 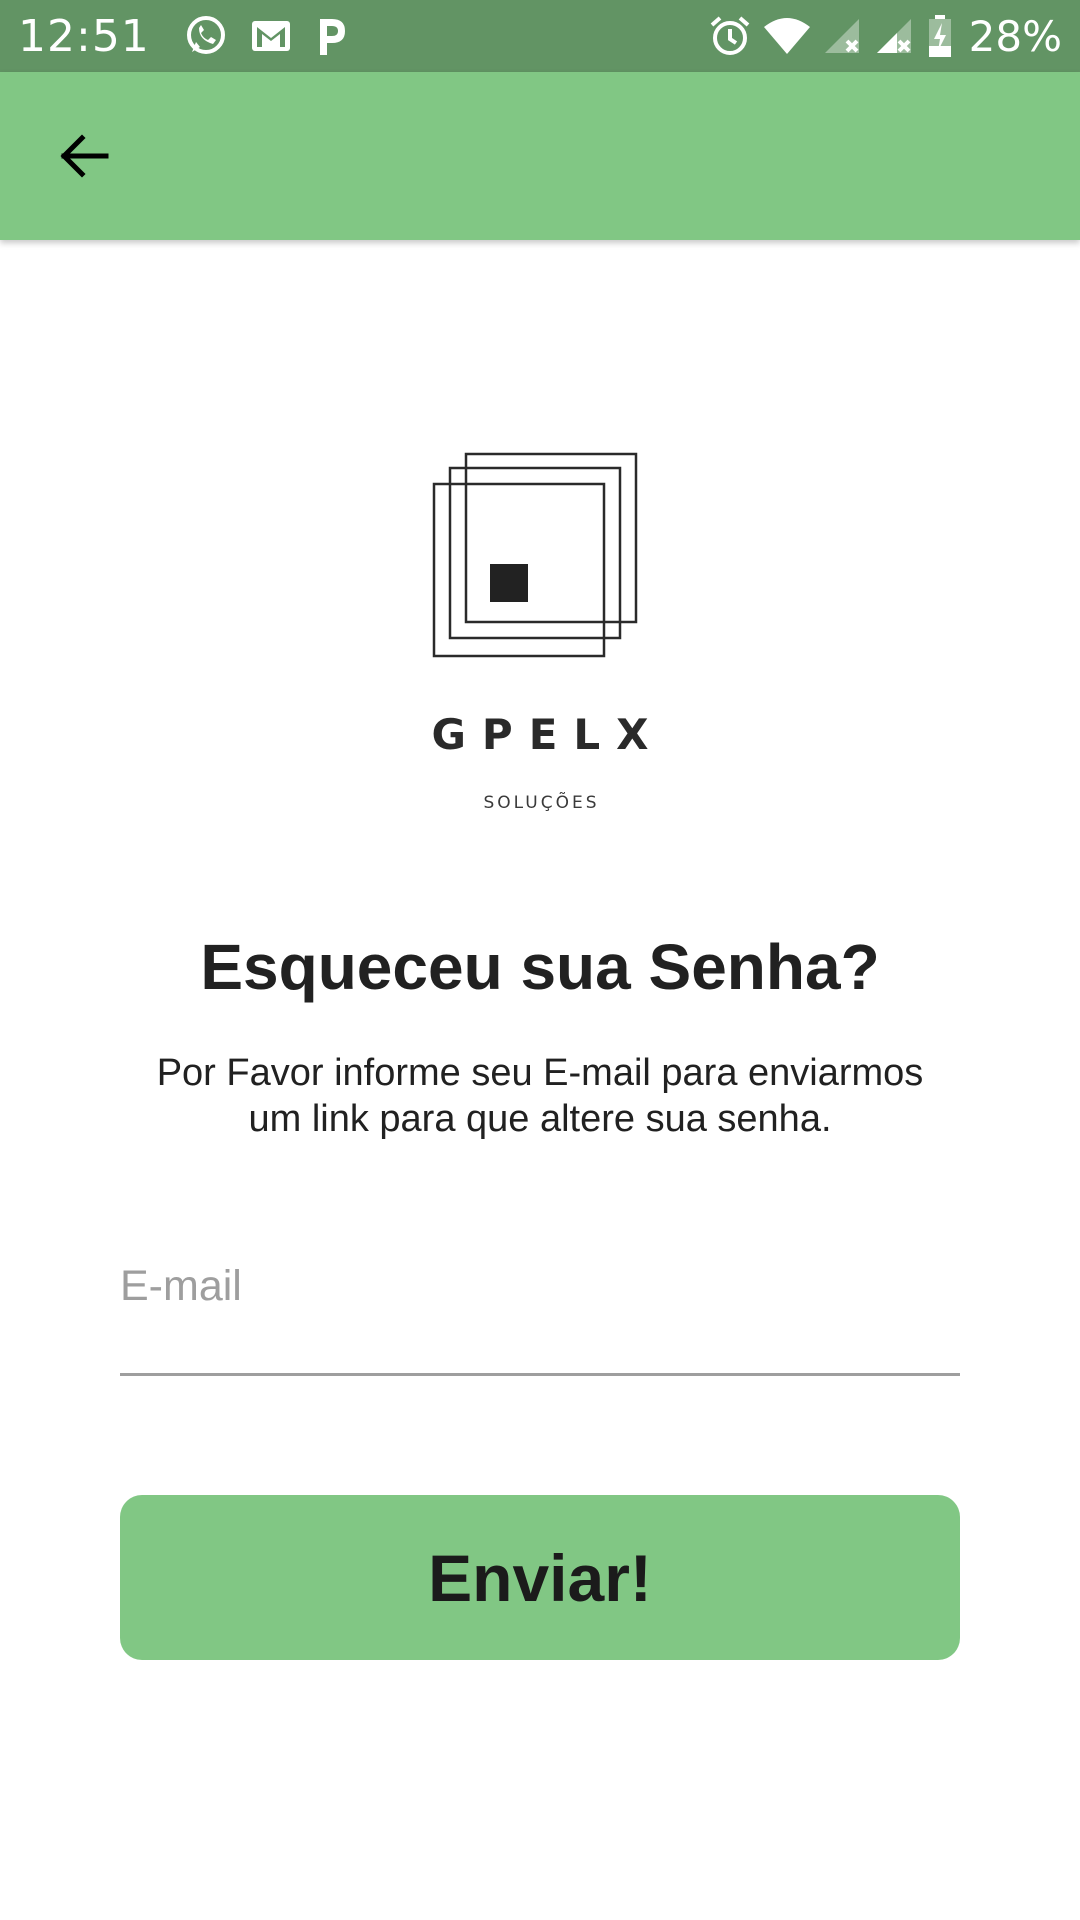 I want to click on back-button, so click(x=84, y=156).